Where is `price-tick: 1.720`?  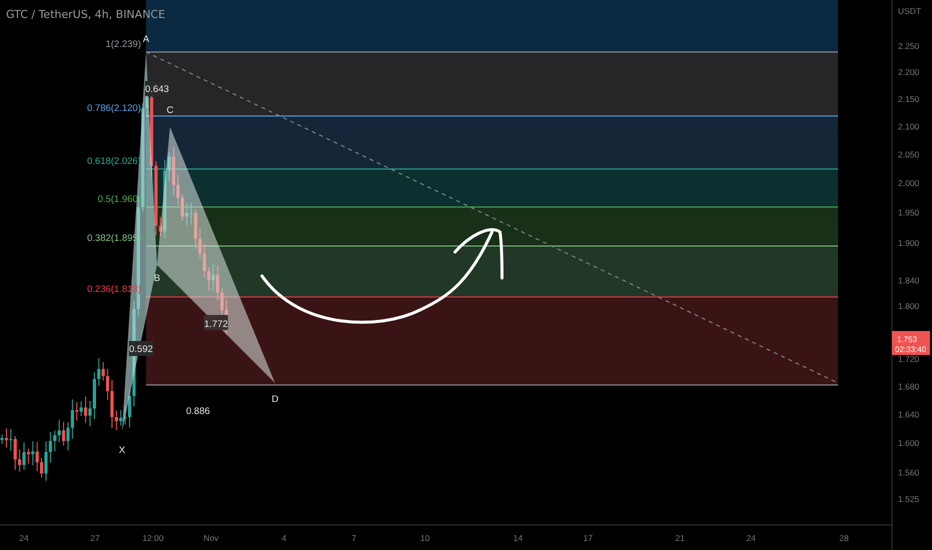
price-tick: 1.720 is located at coordinates (909, 359).